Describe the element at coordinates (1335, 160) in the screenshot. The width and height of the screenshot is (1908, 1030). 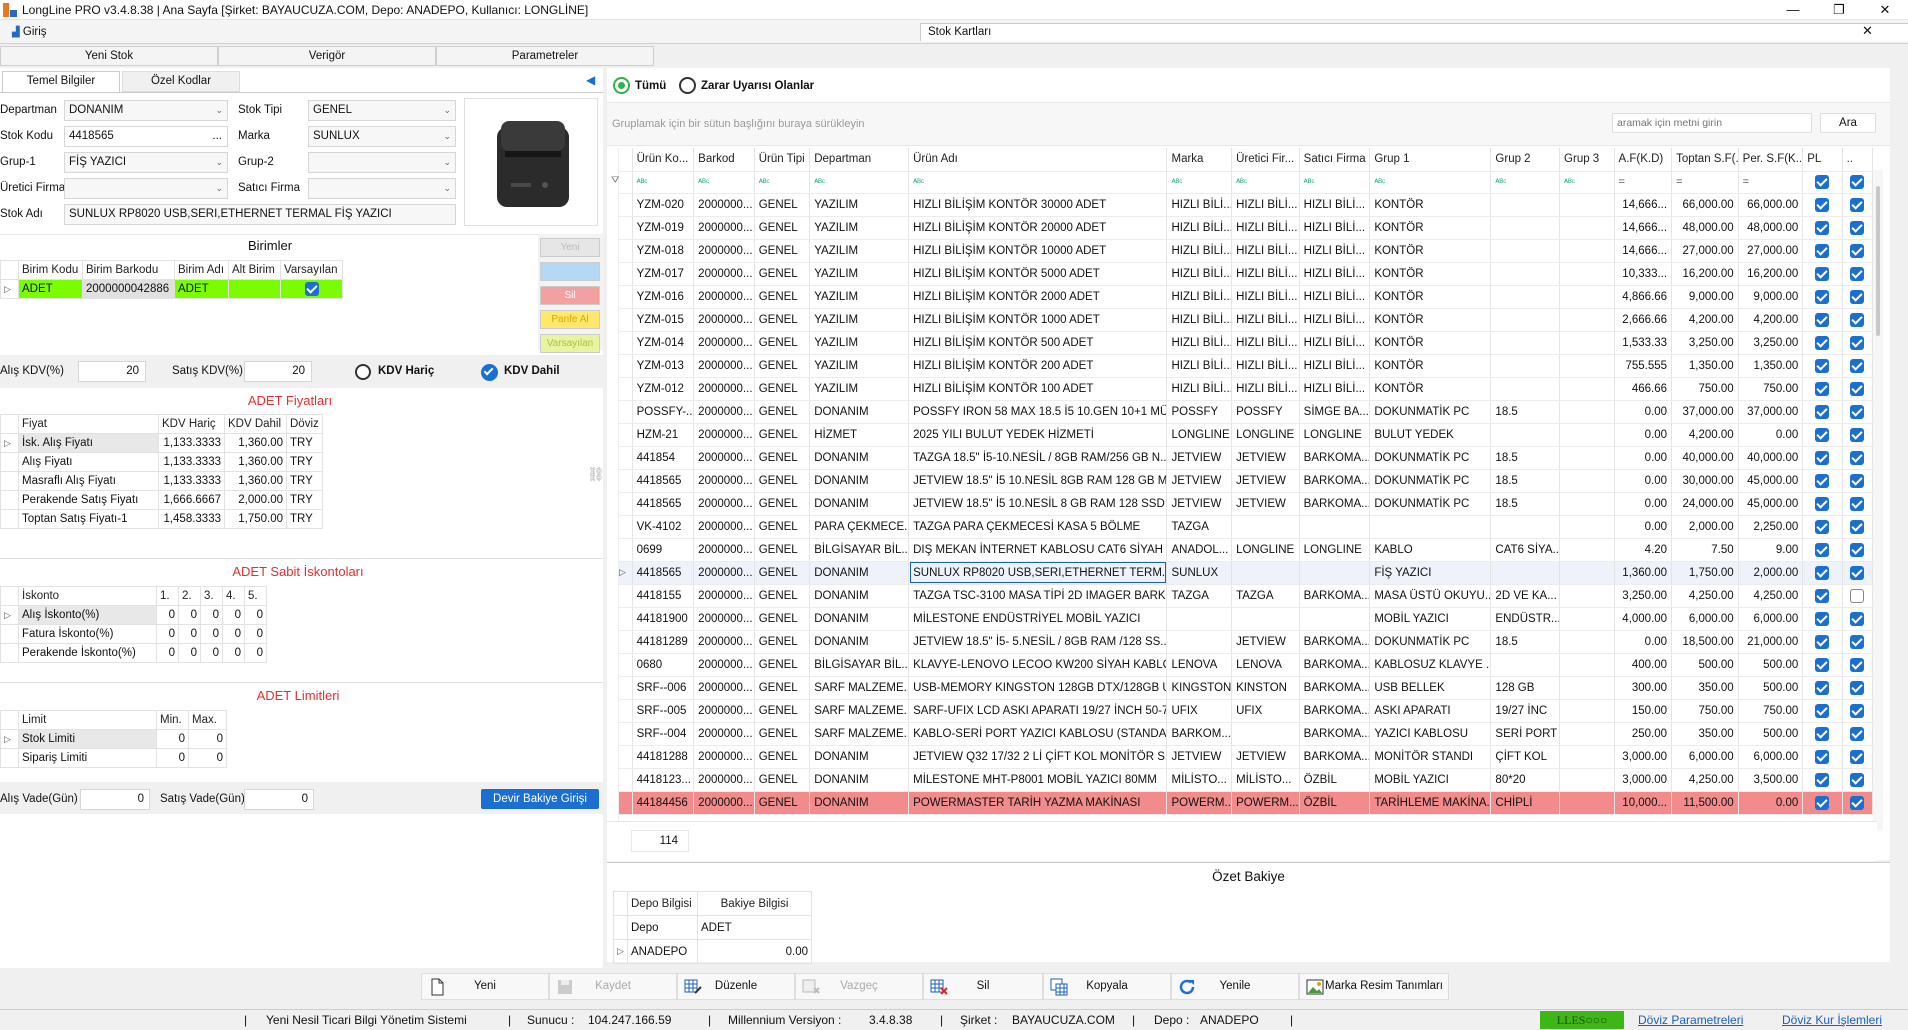
I see `col-header: Satıcı Firma` at that location.